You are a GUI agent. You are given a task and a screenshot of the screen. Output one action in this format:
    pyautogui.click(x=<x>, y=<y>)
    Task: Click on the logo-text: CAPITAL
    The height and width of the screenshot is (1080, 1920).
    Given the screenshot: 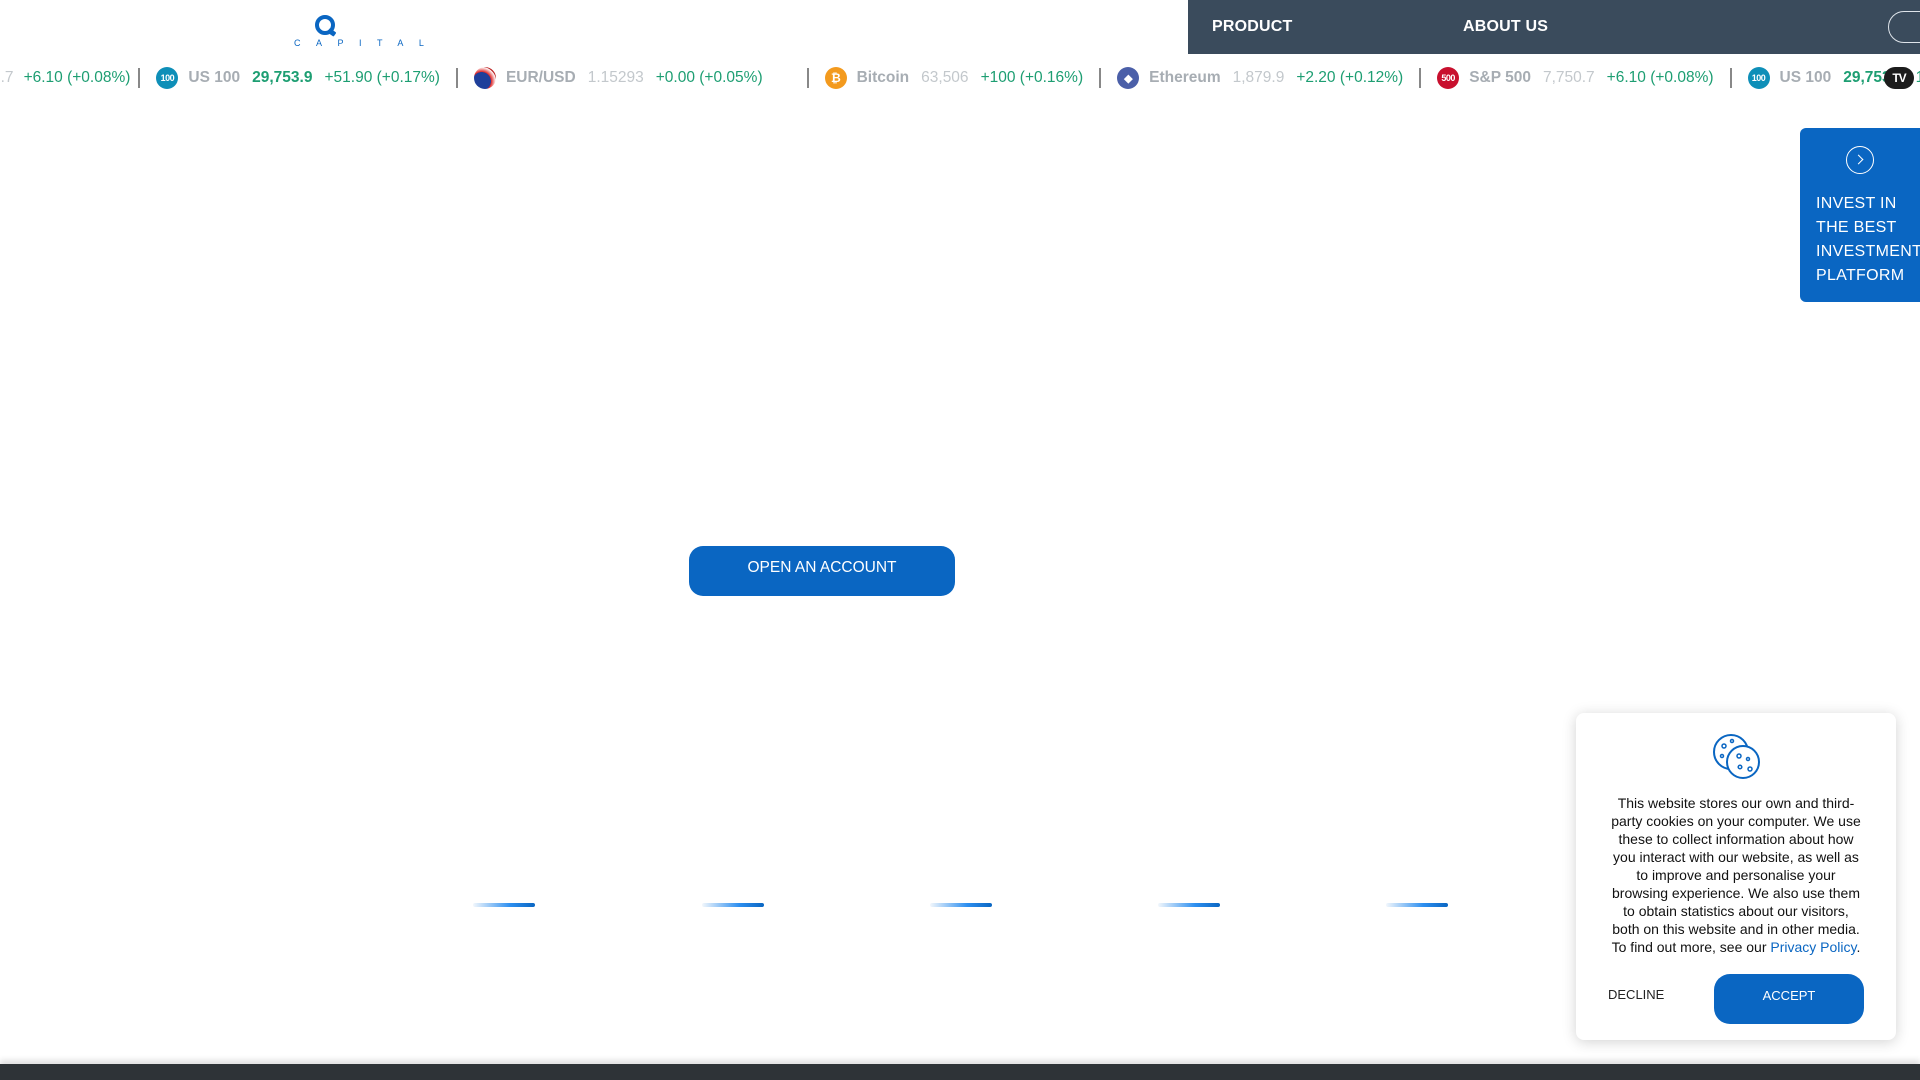 What is the action you would take?
    pyautogui.click(x=367, y=43)
    